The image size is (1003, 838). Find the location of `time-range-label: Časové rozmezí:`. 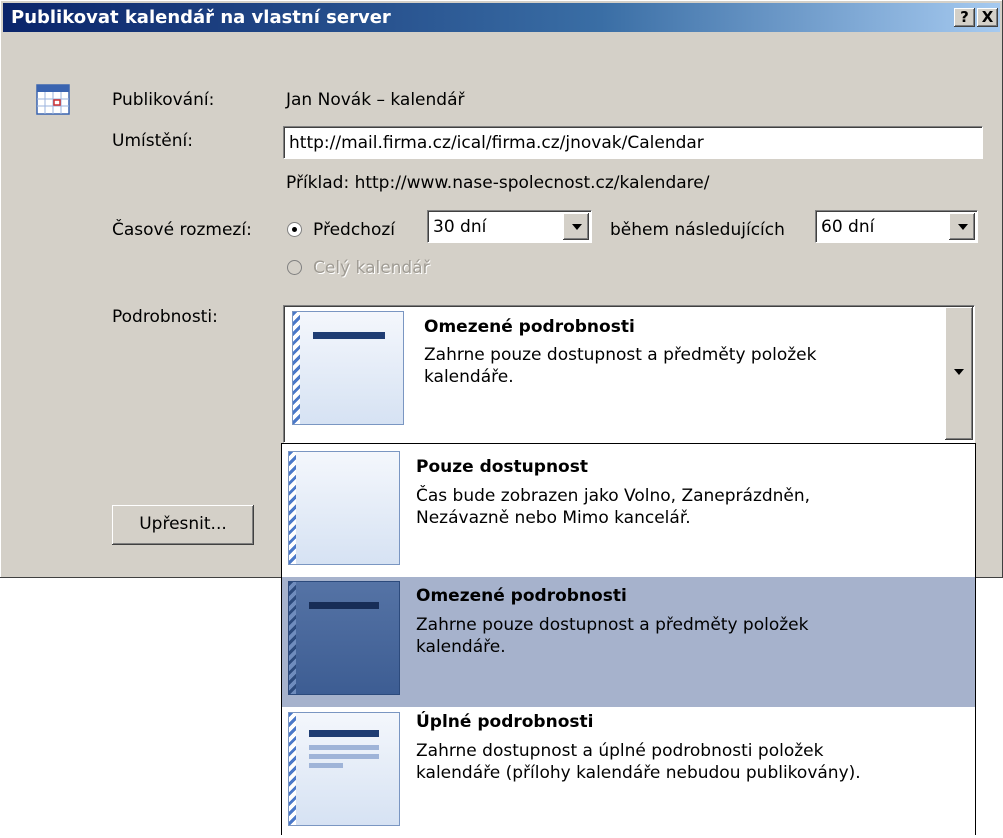

time-range-label: Časové rozmezí: is located at coordinates (182, 230).